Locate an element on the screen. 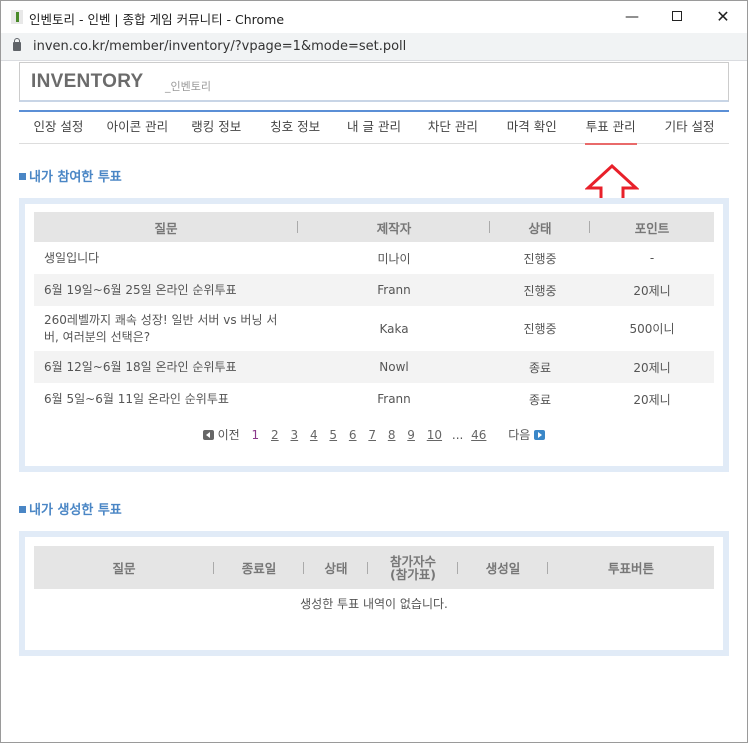 This screenshot has width=748, height=743. prev-page-button: 이전 is located at coordinates (221, 434).